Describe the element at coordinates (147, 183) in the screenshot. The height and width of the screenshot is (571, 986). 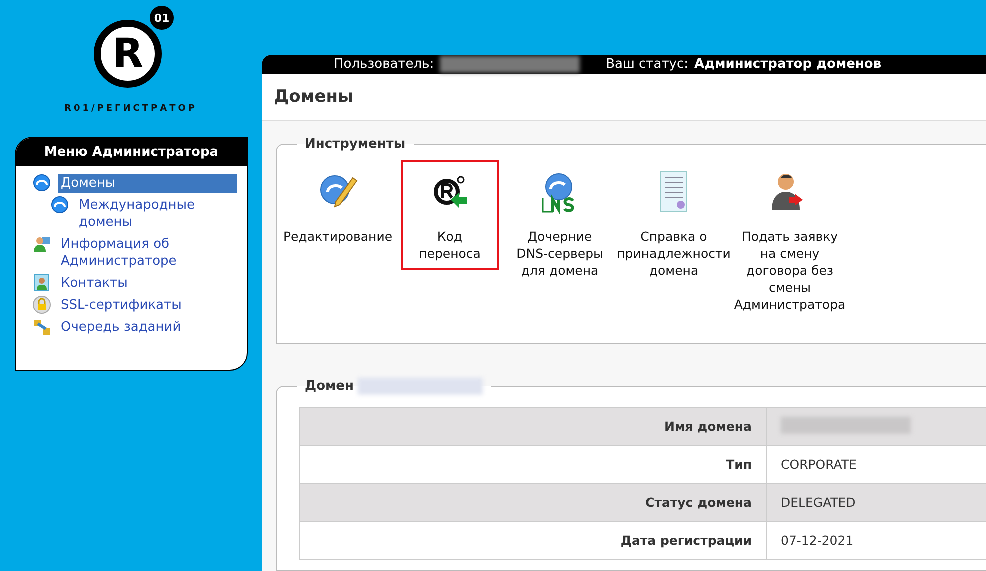
I see `menu-item: Домены` at that location.